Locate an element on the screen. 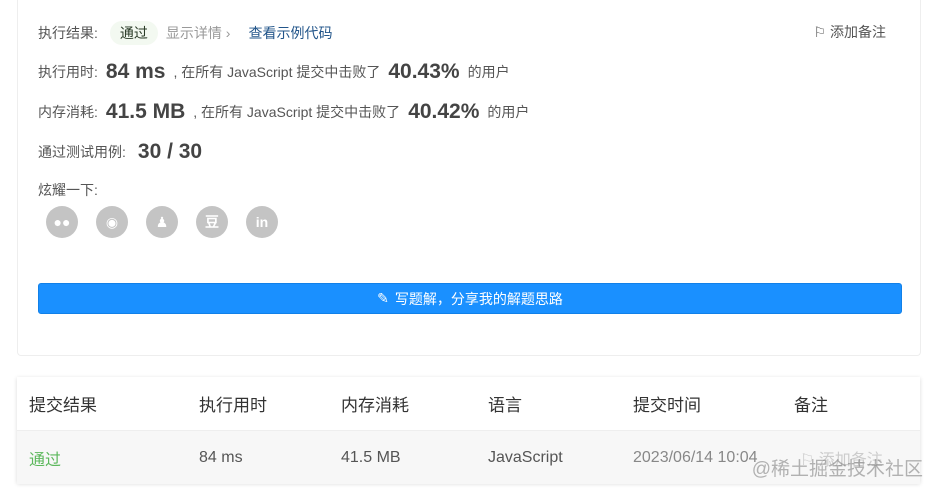 The image size is (935, 495). wechat-icon: ●● is located at coordinates (62, 222).